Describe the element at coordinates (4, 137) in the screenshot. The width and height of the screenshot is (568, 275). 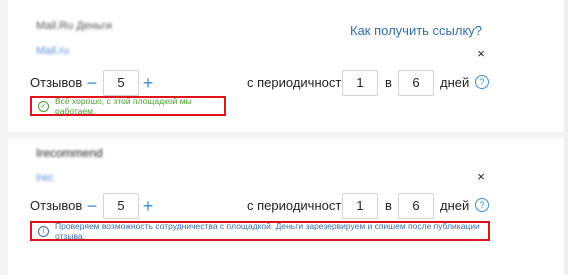
I see `left-gutter` at that location.